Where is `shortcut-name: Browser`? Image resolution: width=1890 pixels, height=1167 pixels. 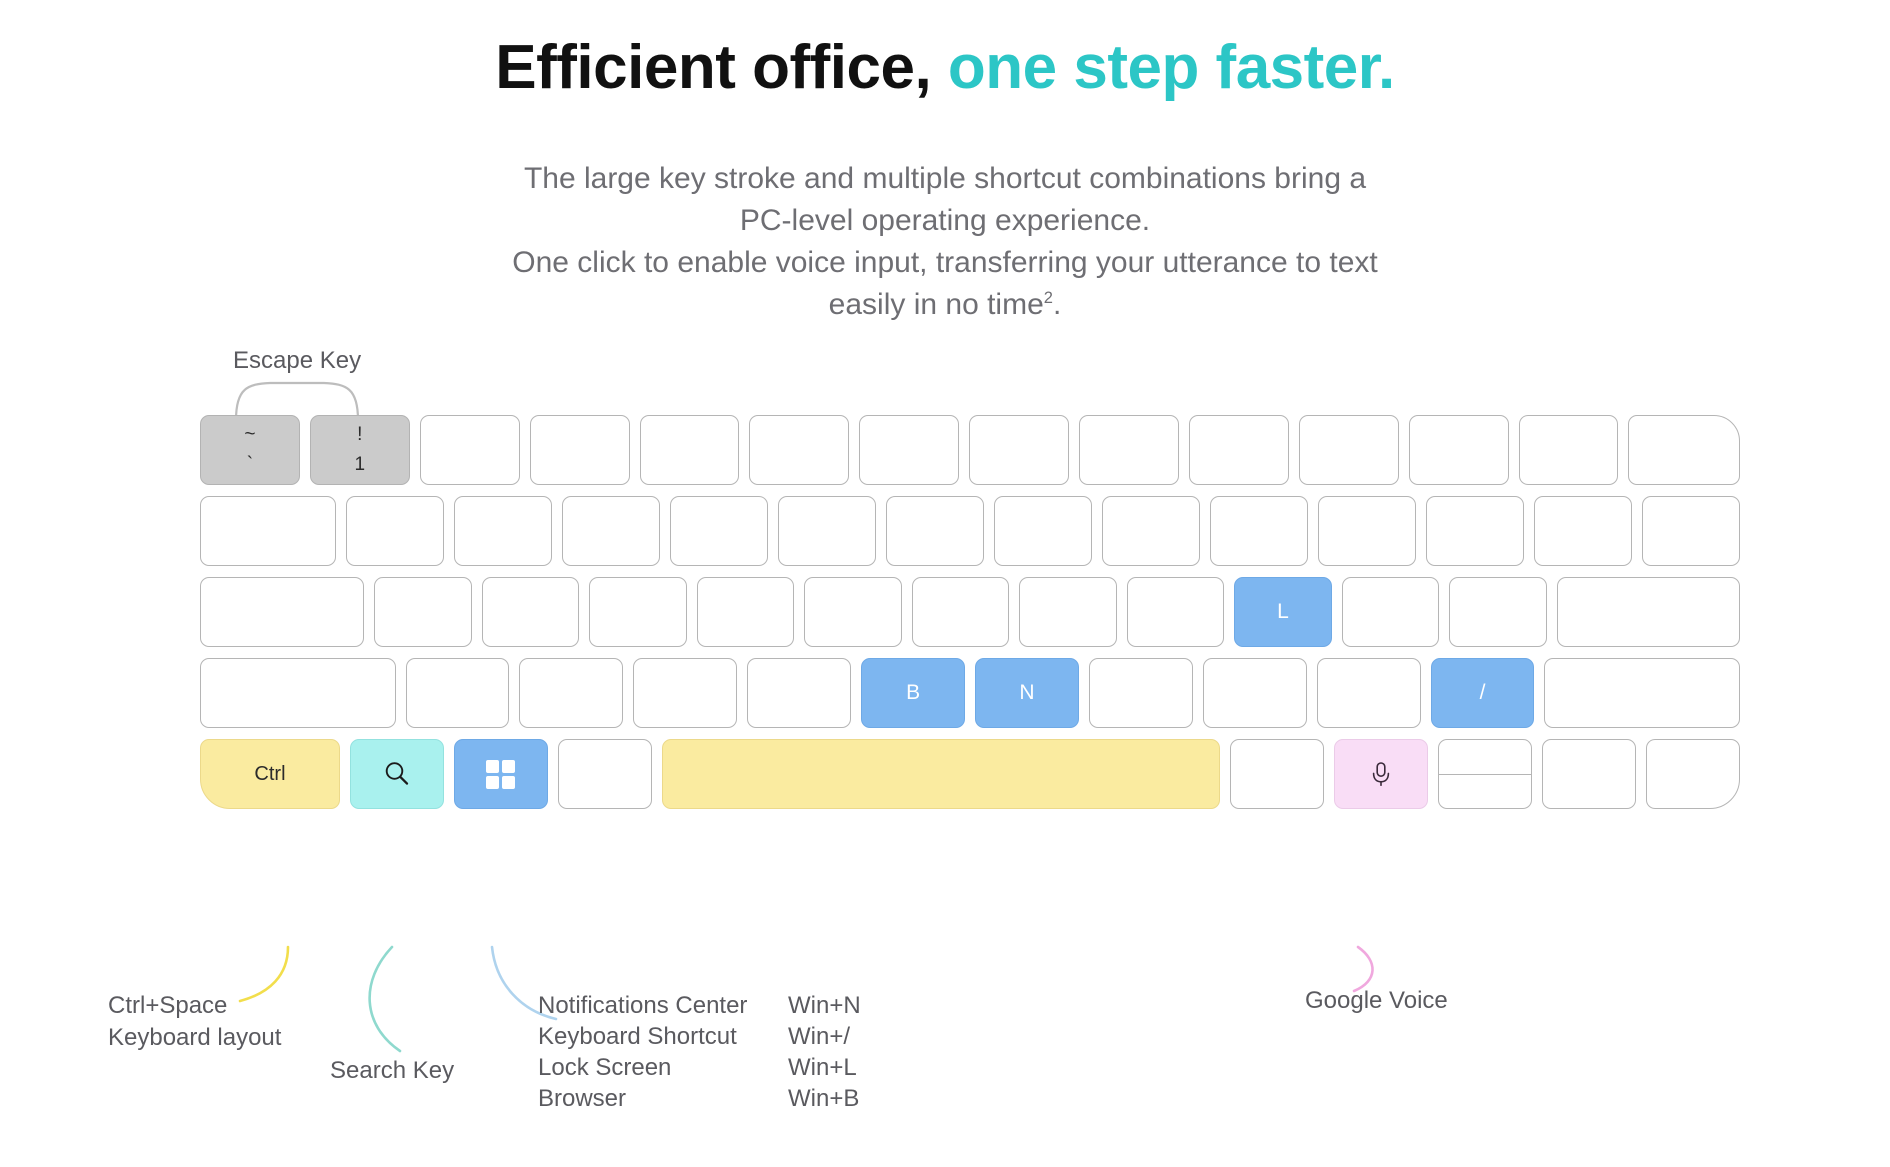
shortcut-name: Browser is located at coordinates (582, 1098).